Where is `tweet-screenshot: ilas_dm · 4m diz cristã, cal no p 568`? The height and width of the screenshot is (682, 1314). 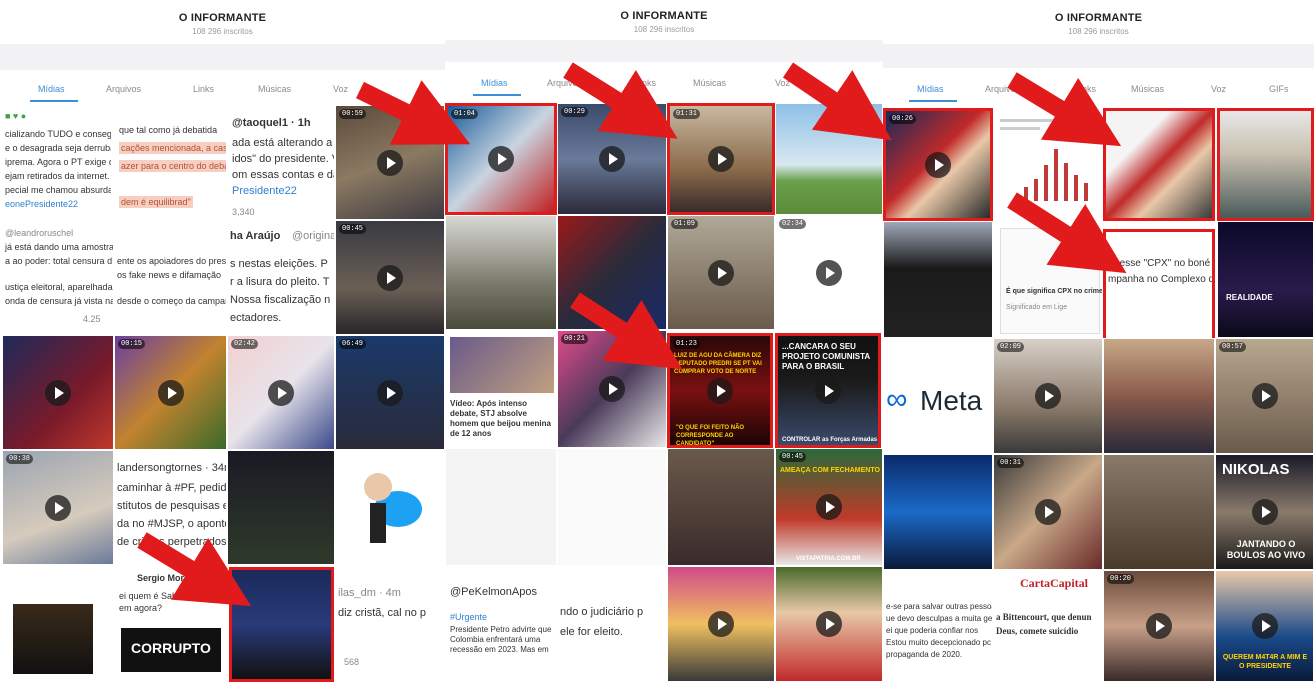 tweet-screenshot: ilas_dm · 4m diz cristã, cal no p 568 is located at coordinates (390, 623).